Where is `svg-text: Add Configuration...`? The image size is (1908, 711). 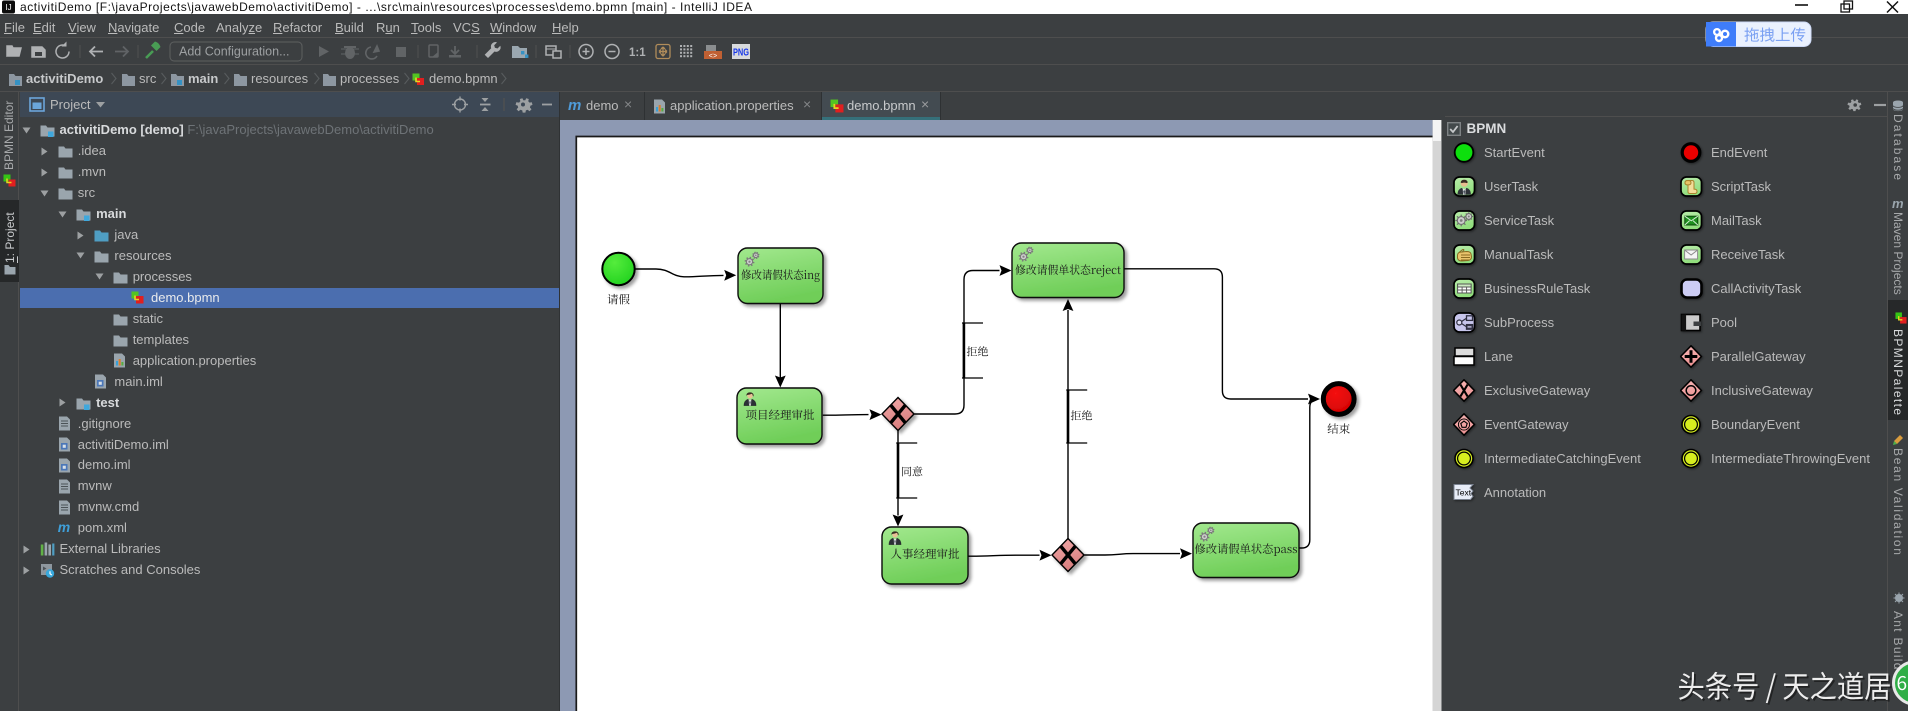
svg-text: Add Configuration... is located at coordinates (234, 52).